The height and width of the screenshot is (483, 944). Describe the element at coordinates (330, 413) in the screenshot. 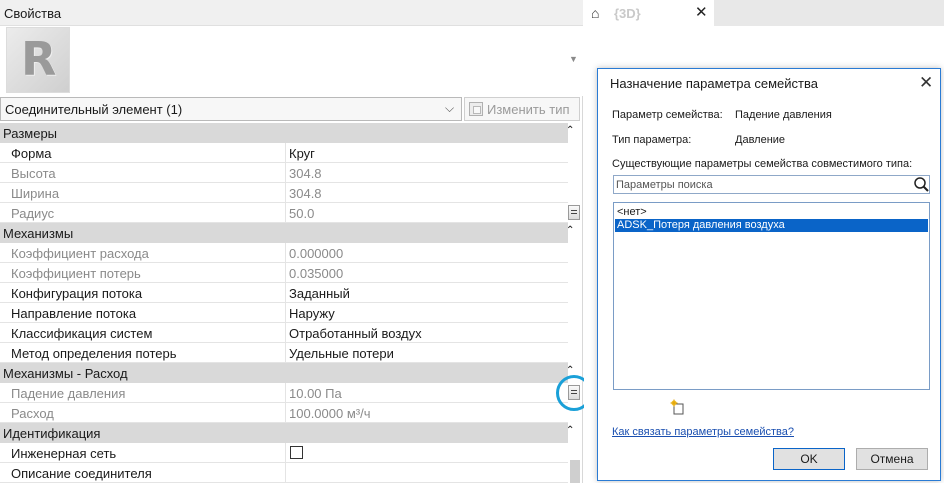

I see `property-value: 100.0000 м³/ч` at that location.